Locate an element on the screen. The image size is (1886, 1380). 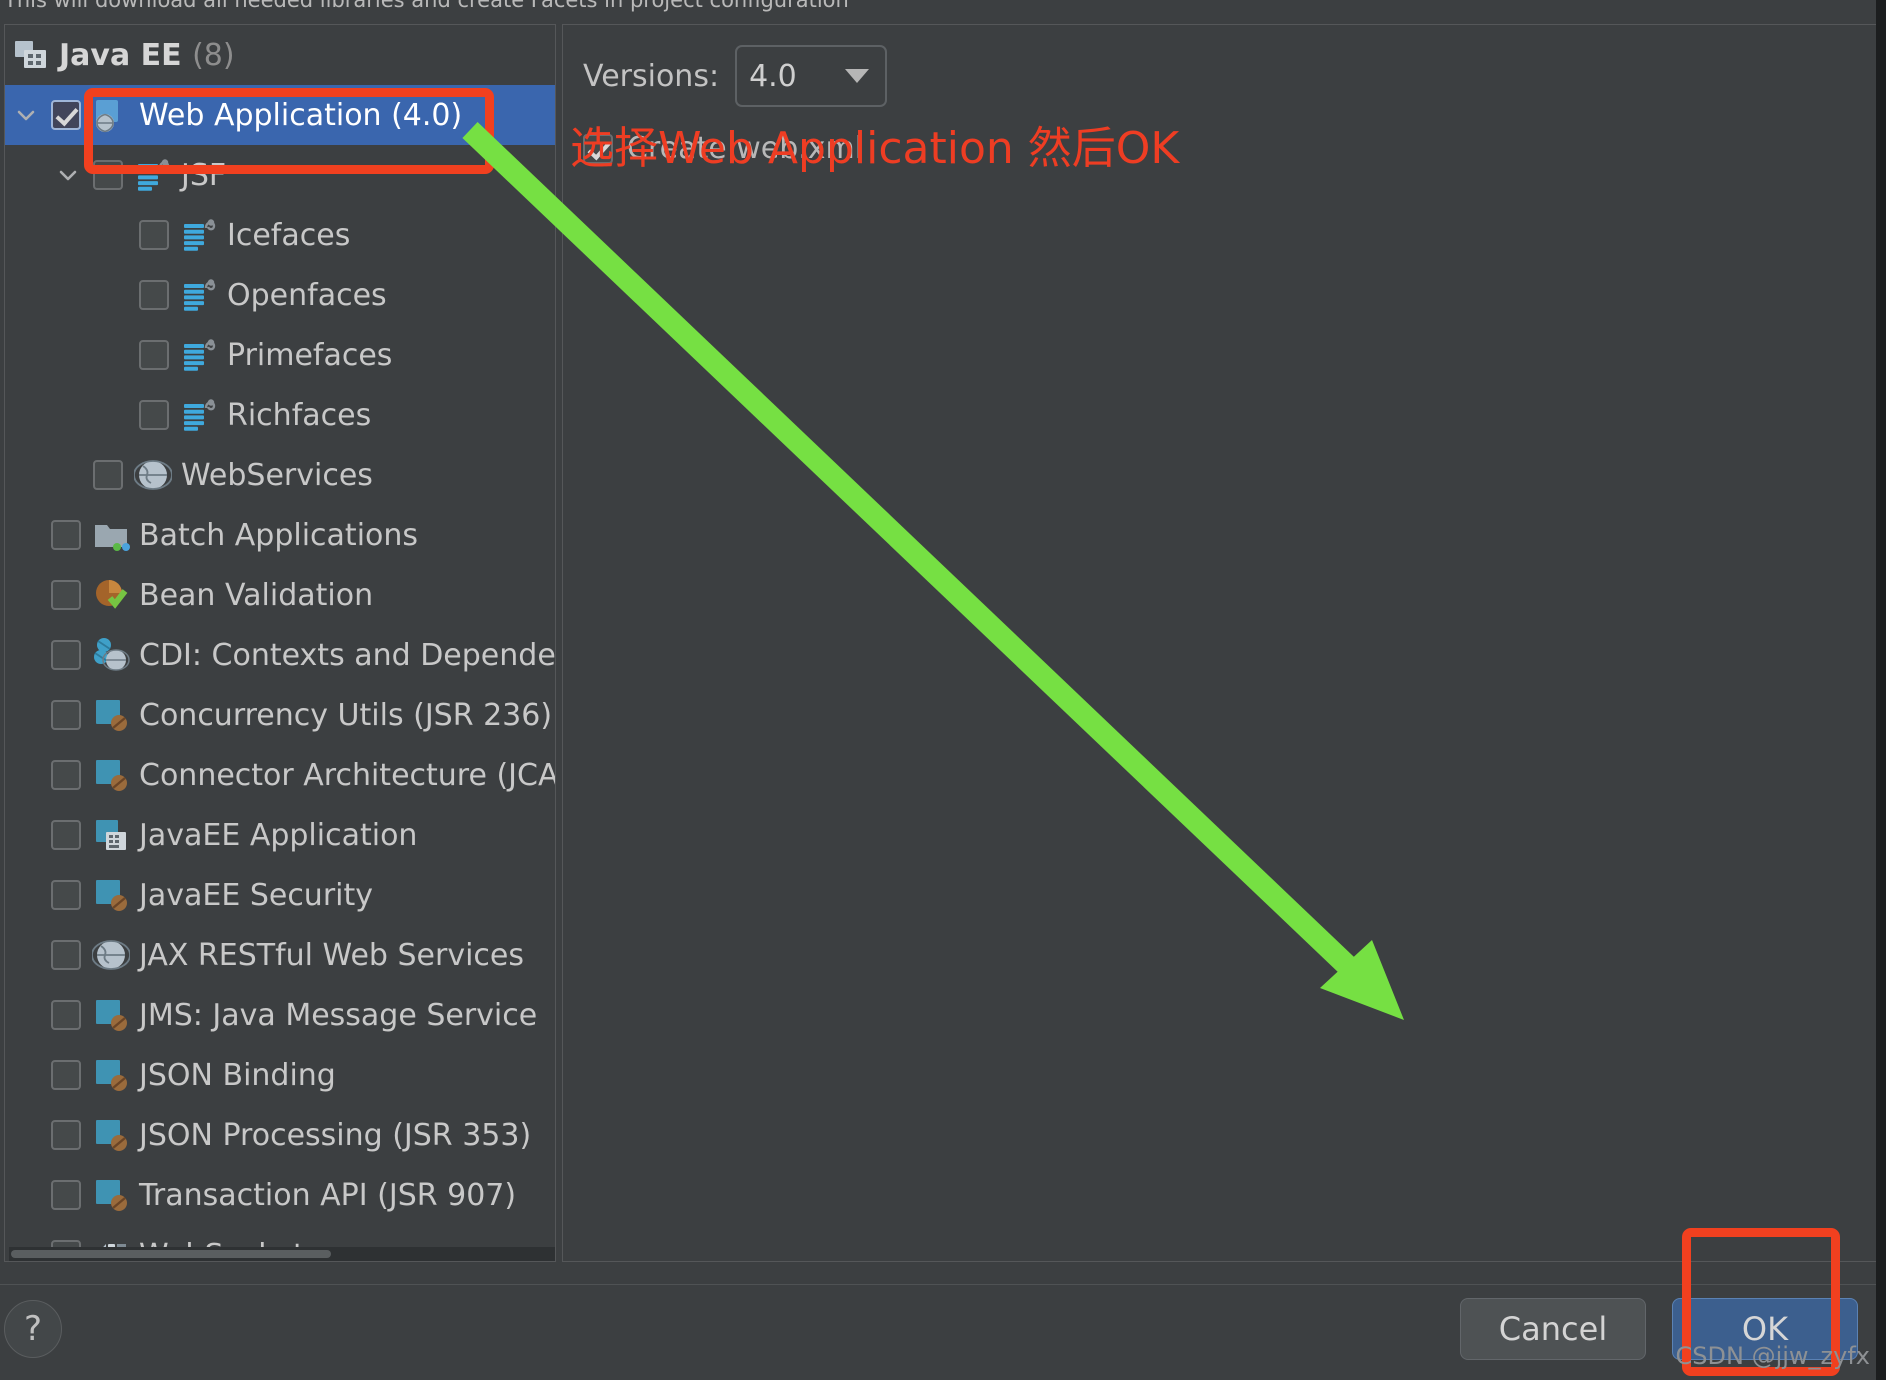
tree-item-label: JMS: Java Message Service is located at coordinates (338, 1015).